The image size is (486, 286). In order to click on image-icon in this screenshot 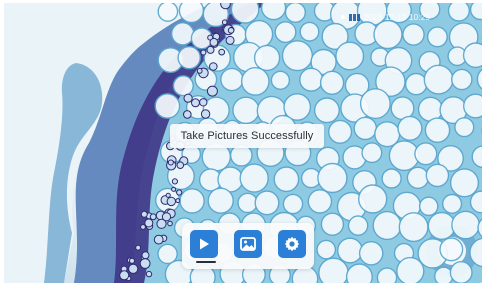, I will do `click(248, 244)`.